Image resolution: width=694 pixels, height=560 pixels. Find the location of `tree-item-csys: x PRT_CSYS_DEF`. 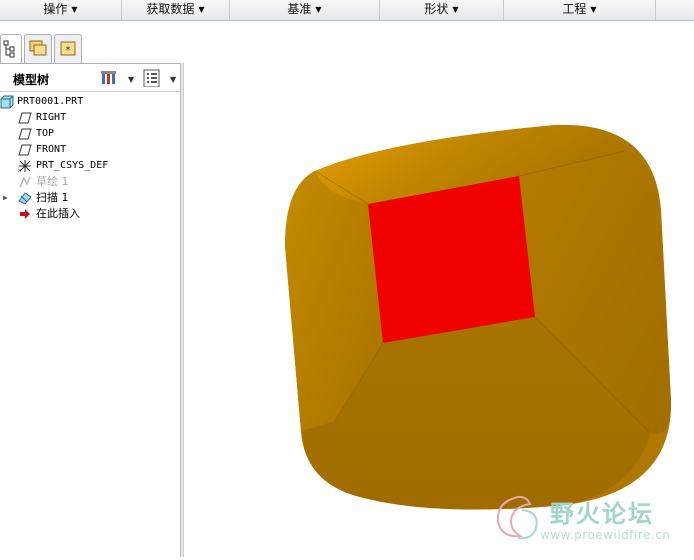

tree-item-csys: x PRT_CSYS_DEF is located at coordinates (89, 166).